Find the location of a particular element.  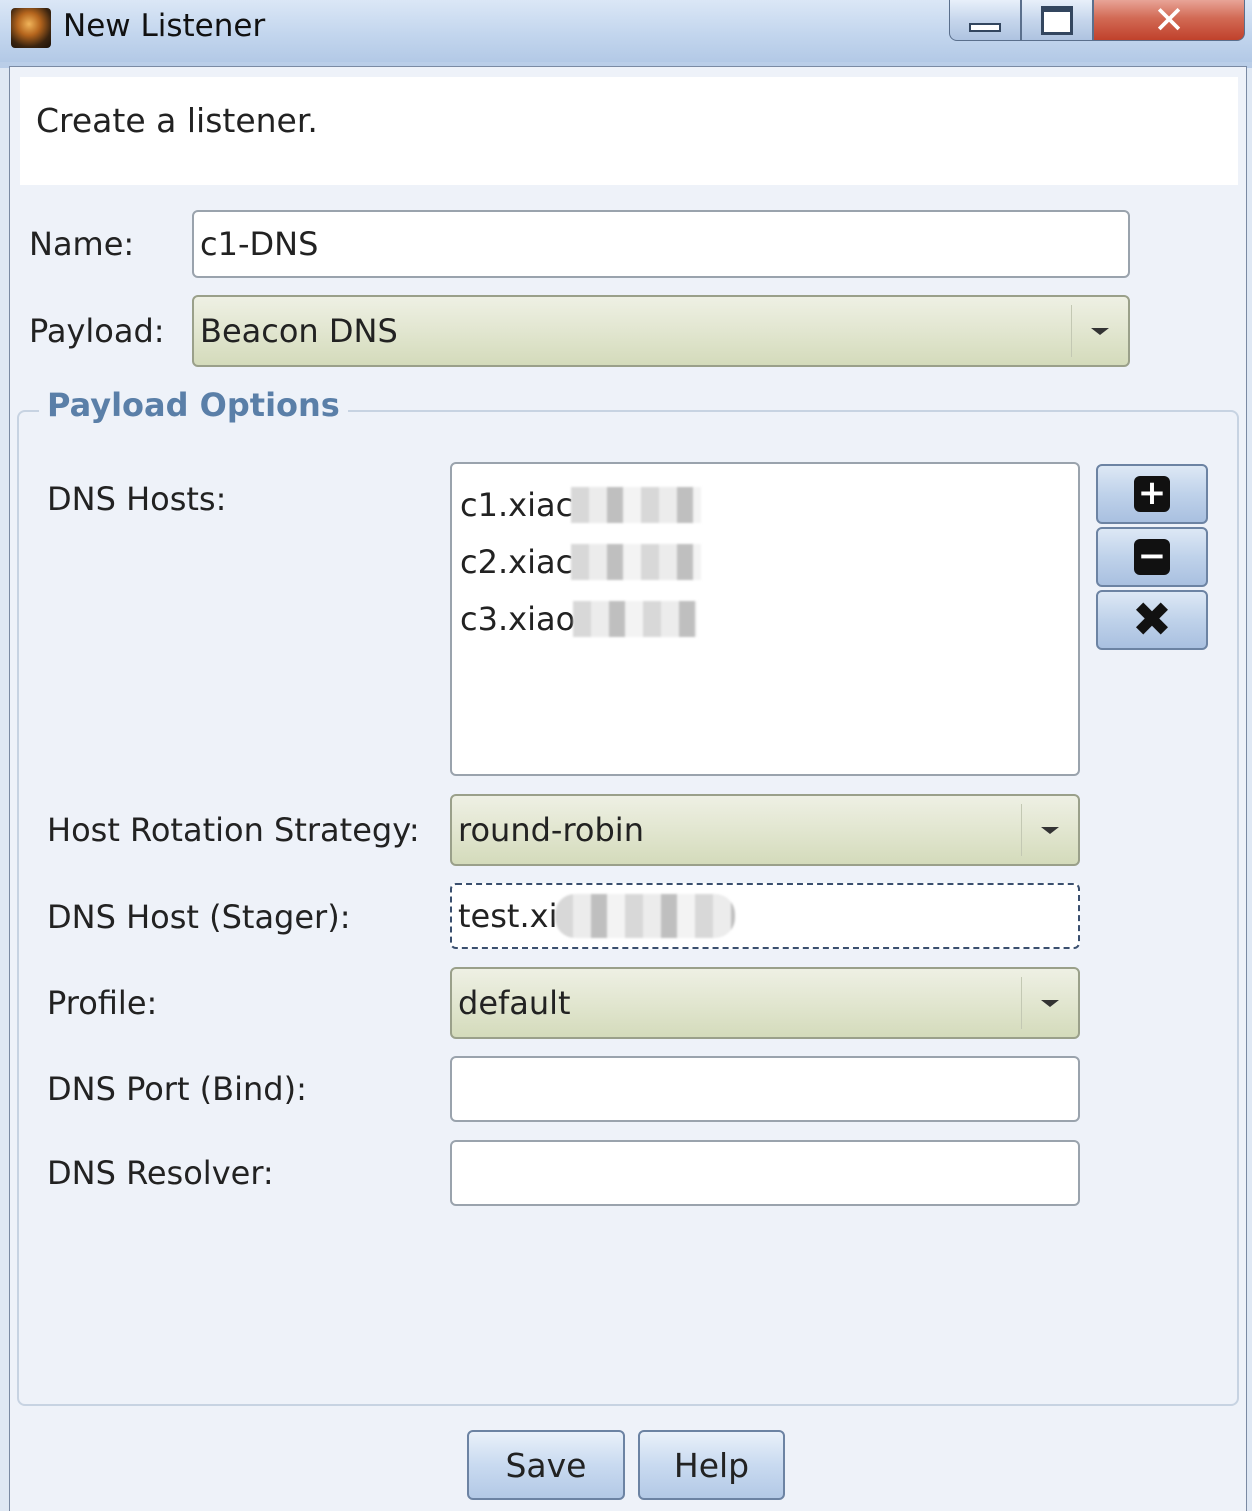

name-label: Name: is located at coordinates (82, 244).